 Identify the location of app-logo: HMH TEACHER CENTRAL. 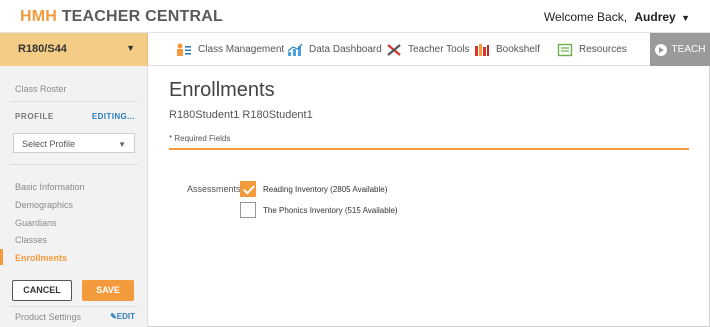
(121, 17).